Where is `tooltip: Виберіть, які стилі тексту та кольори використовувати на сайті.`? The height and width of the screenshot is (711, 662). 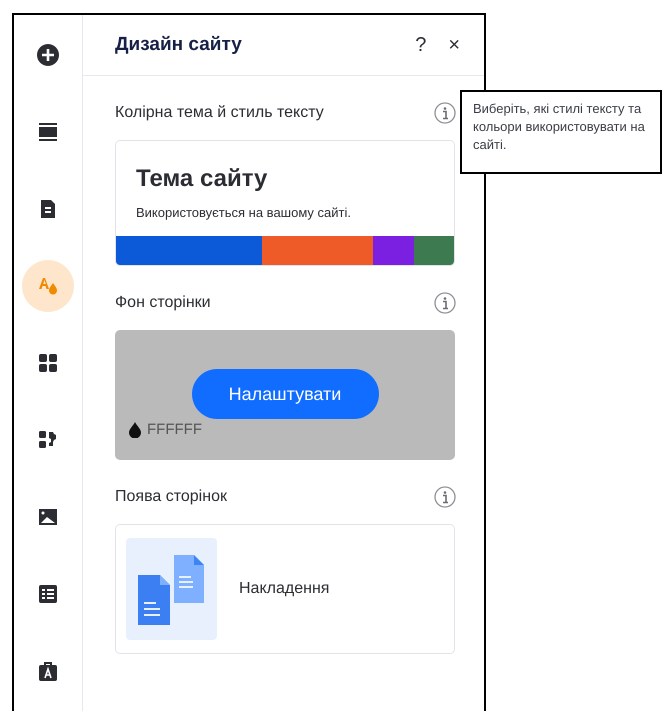 tooltip: Виберіть, які стилі тексту та кольори використовувати на сайті. is located at coordinates (561, 132).